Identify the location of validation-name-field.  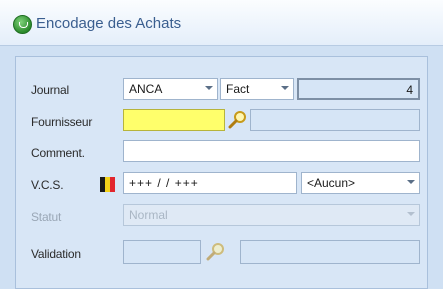
(330, 252).